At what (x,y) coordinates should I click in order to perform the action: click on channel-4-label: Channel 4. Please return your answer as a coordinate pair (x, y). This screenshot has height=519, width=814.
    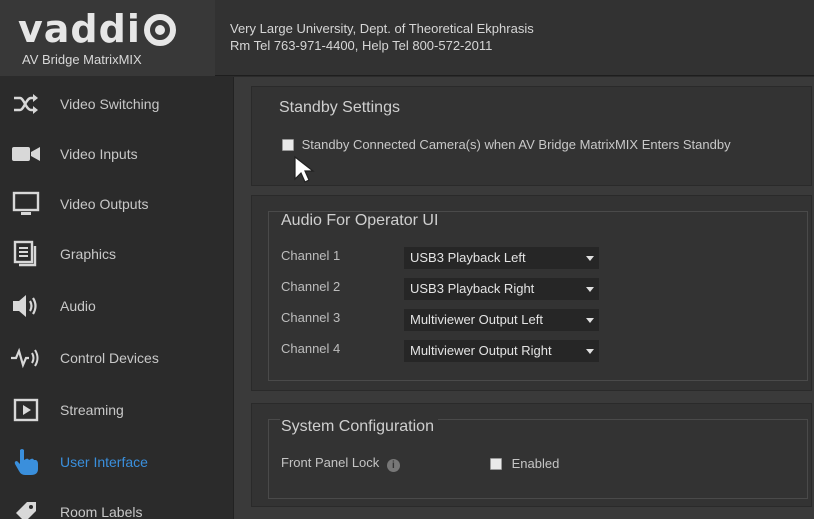
    Looking at the image, I should click on (311, 348).